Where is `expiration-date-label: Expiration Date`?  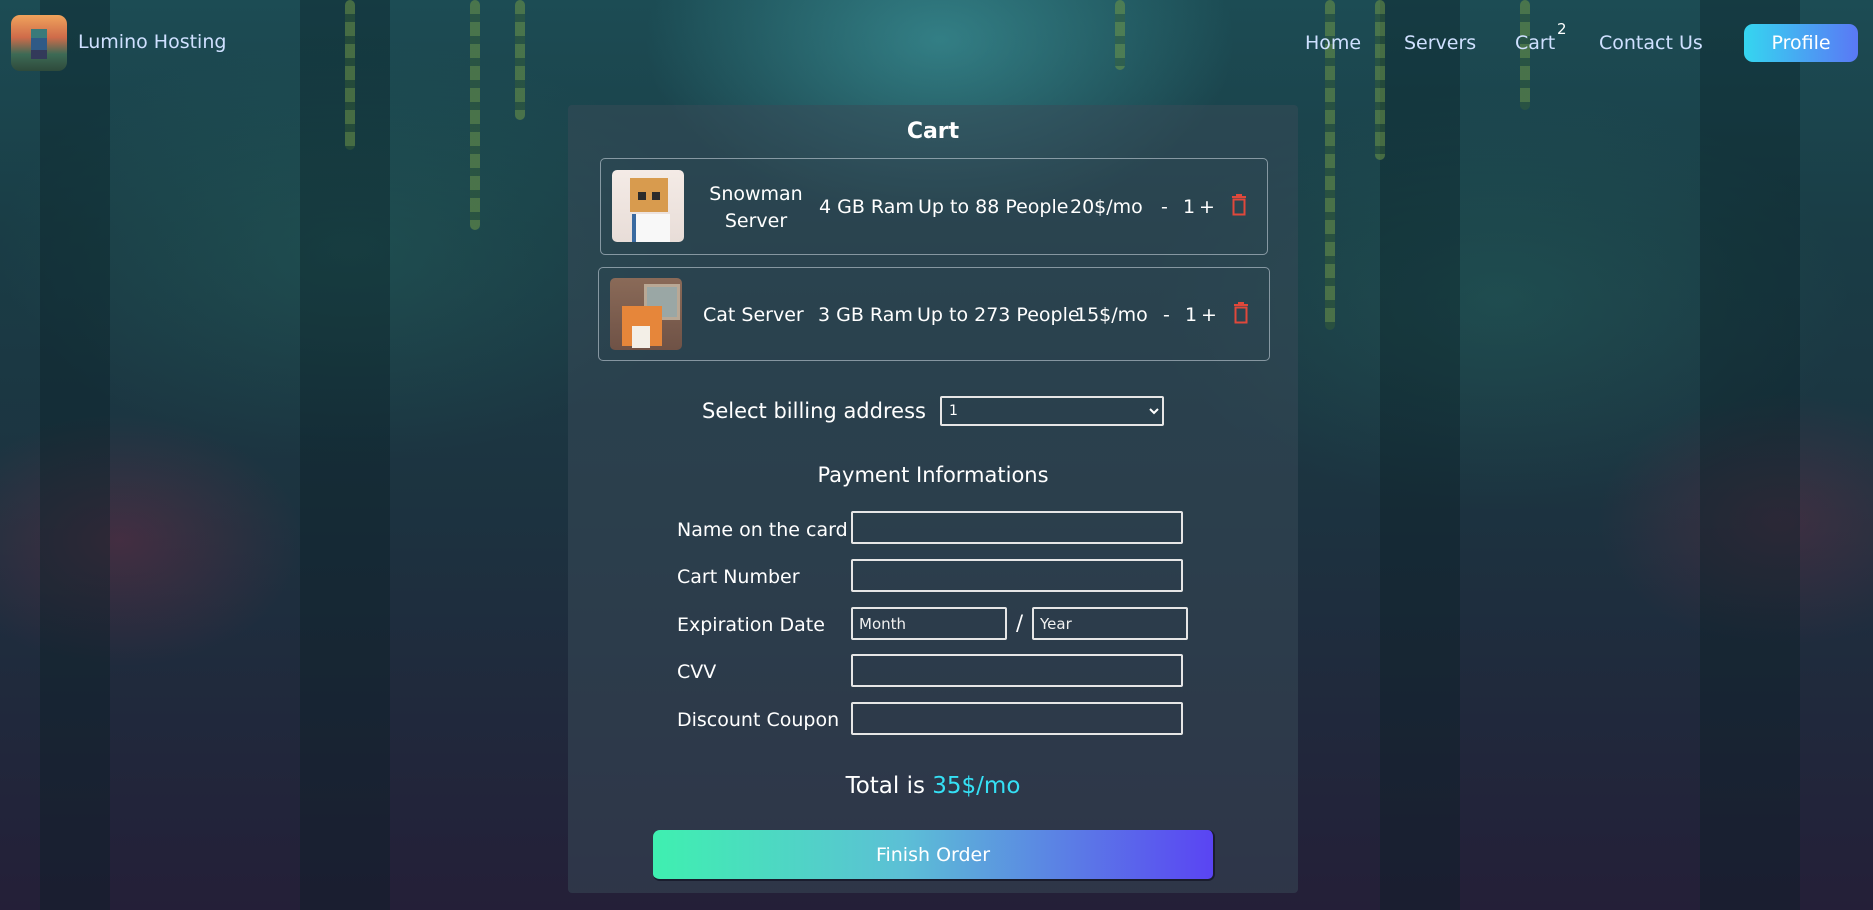 expiration-date-label: Expiration Date is located at coordinates (751, 625).